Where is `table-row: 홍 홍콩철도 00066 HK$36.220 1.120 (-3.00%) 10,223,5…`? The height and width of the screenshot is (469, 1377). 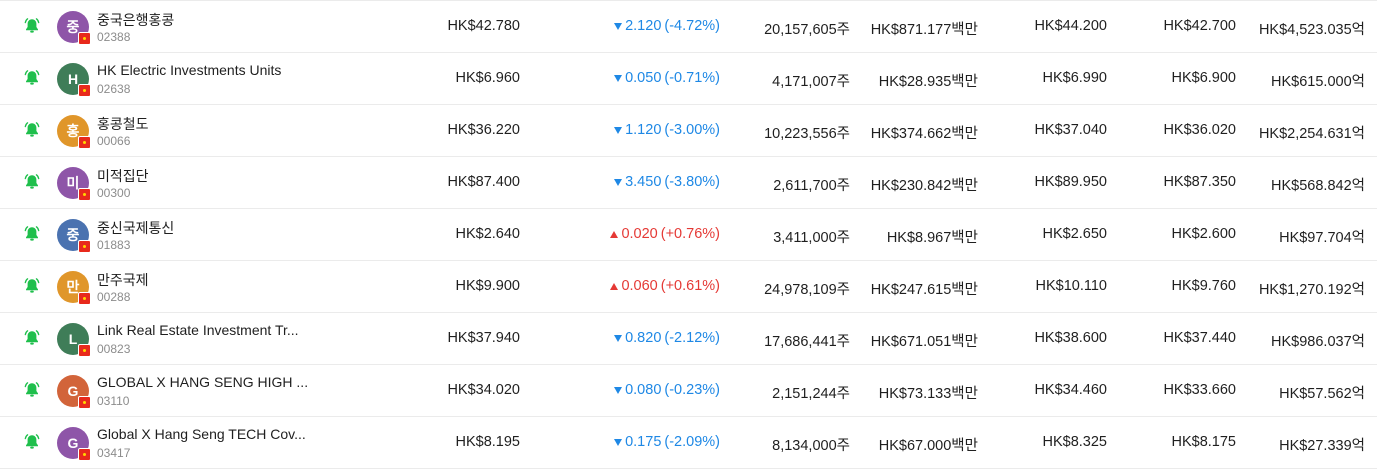 table-row: 홍 홍콩철도 00066 HK$36.220 1.120 (-3.00%) 10,223,5… is located at coordinates (688, 131).